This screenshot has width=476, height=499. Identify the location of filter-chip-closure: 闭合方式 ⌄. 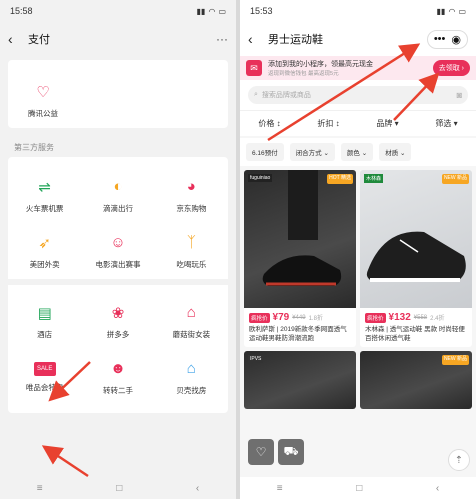
(312, 152).